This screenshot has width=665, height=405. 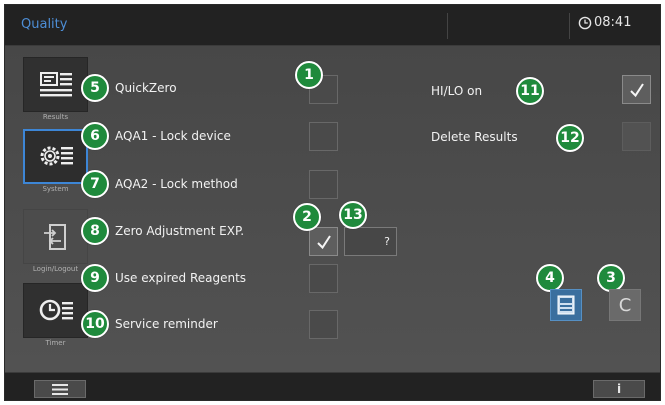 What do you see at coordinates (95, 278) in the screenshot?
I see `callout-badge: 9` at bounding box center [95, 278].